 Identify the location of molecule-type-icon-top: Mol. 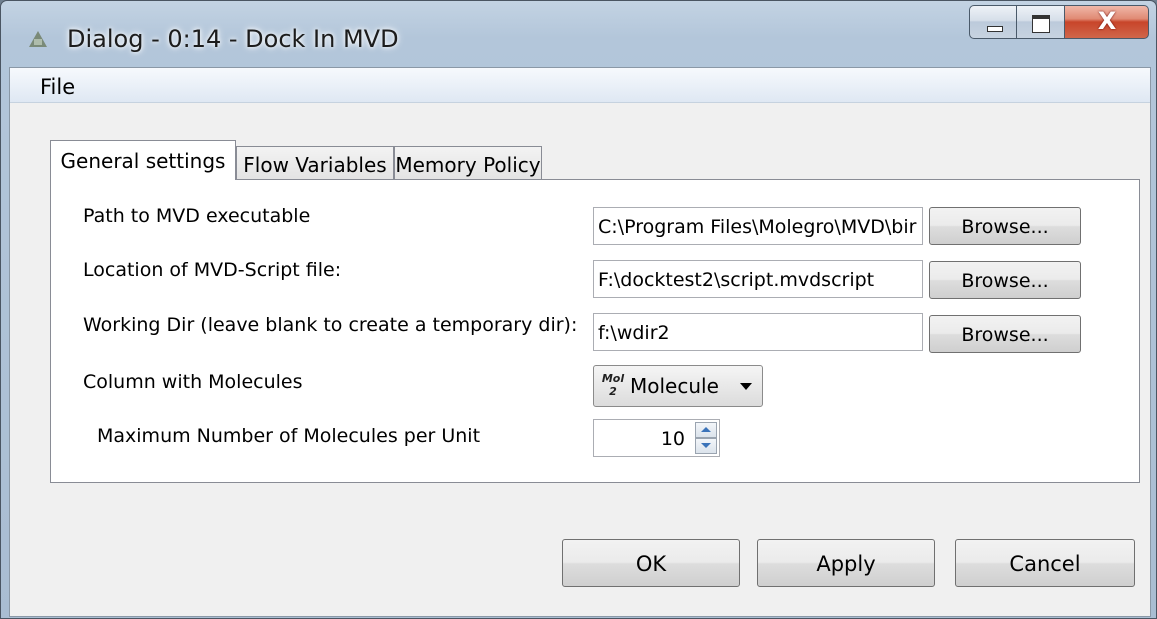
(613, 378).